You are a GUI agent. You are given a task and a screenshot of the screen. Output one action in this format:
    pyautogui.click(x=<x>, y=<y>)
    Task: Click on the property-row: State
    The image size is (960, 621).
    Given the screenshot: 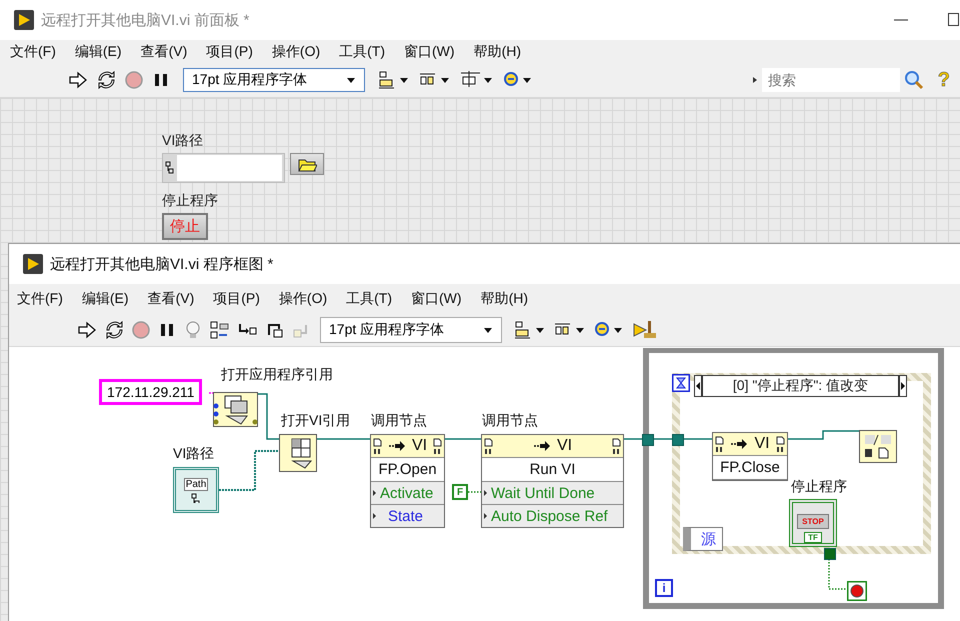 What is the action you would take?
    pyautogui.click(x=407, y=516)
    